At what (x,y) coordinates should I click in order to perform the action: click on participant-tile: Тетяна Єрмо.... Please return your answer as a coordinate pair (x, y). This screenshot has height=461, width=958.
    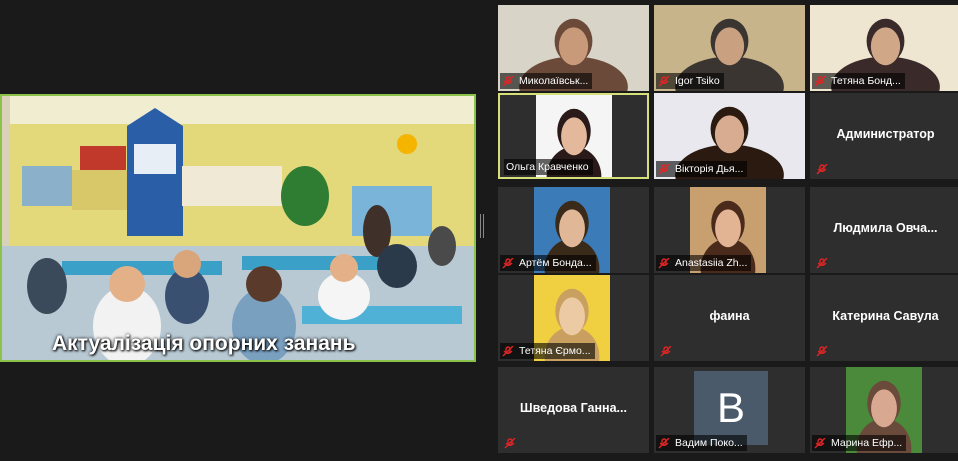
    Looking at the image, I should click on (573, 318).